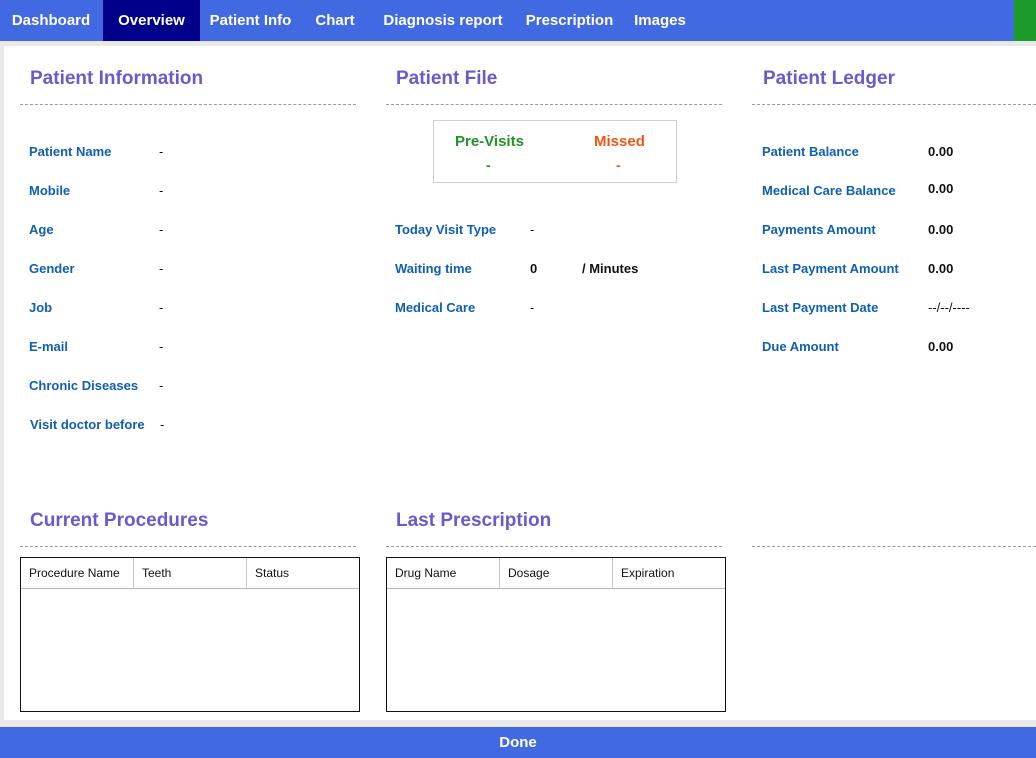  What do you see at coordinates (819, 229) in the screenshot?
I see `payments-amount-label: Payments Amount` at bounding box center [819, 229].